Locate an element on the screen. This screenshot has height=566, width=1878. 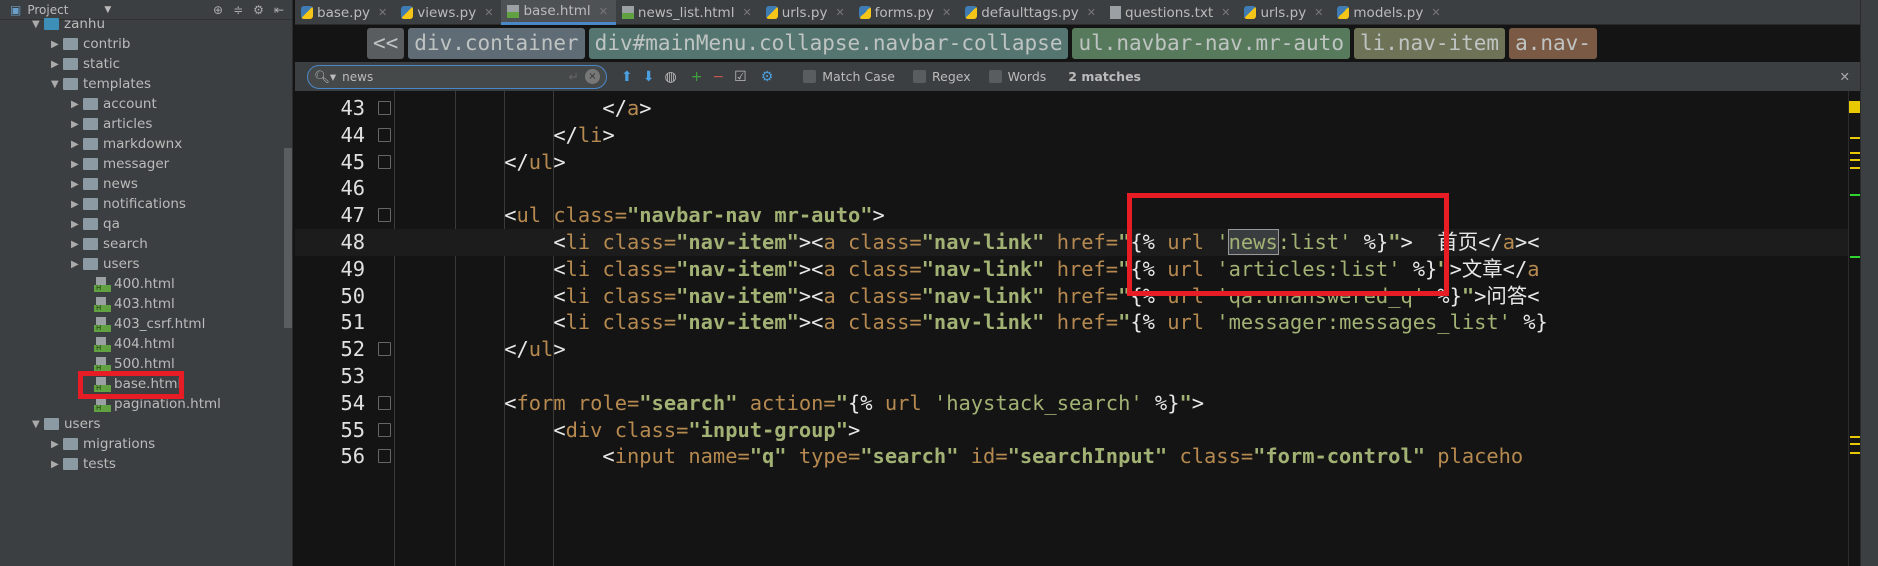
tree-item: ▶ static is located at coordinates (85, 64).